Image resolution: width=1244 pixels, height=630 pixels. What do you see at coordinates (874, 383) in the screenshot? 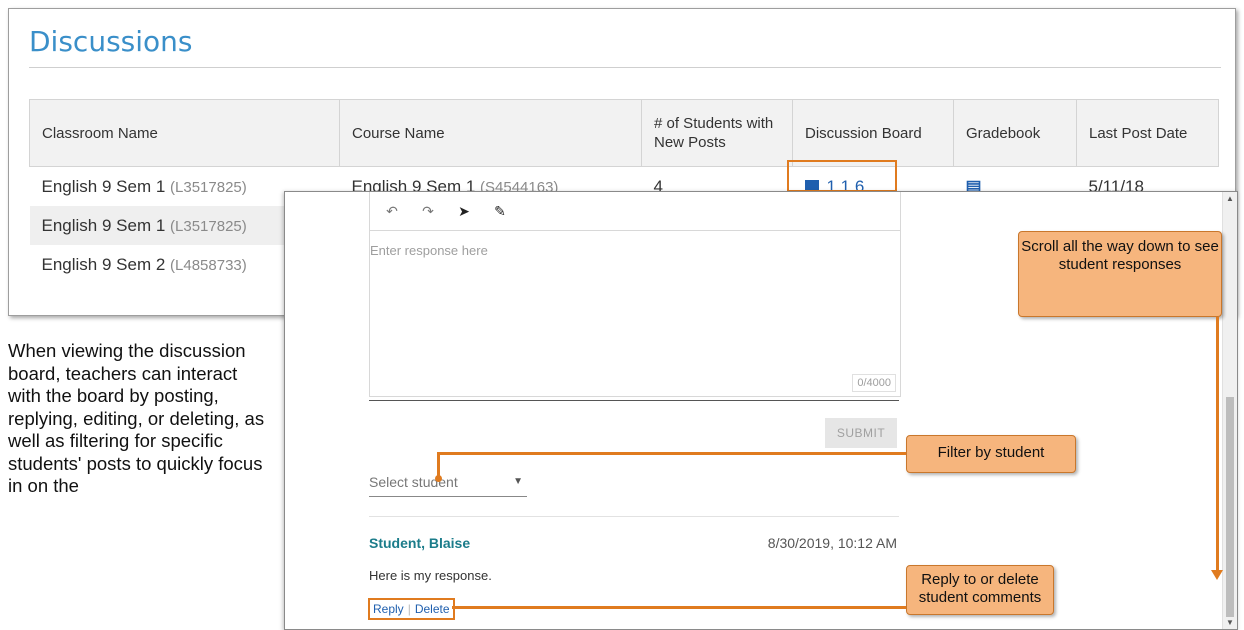
I see `character-counter: 0/4000` at bounding box center [874, 383].